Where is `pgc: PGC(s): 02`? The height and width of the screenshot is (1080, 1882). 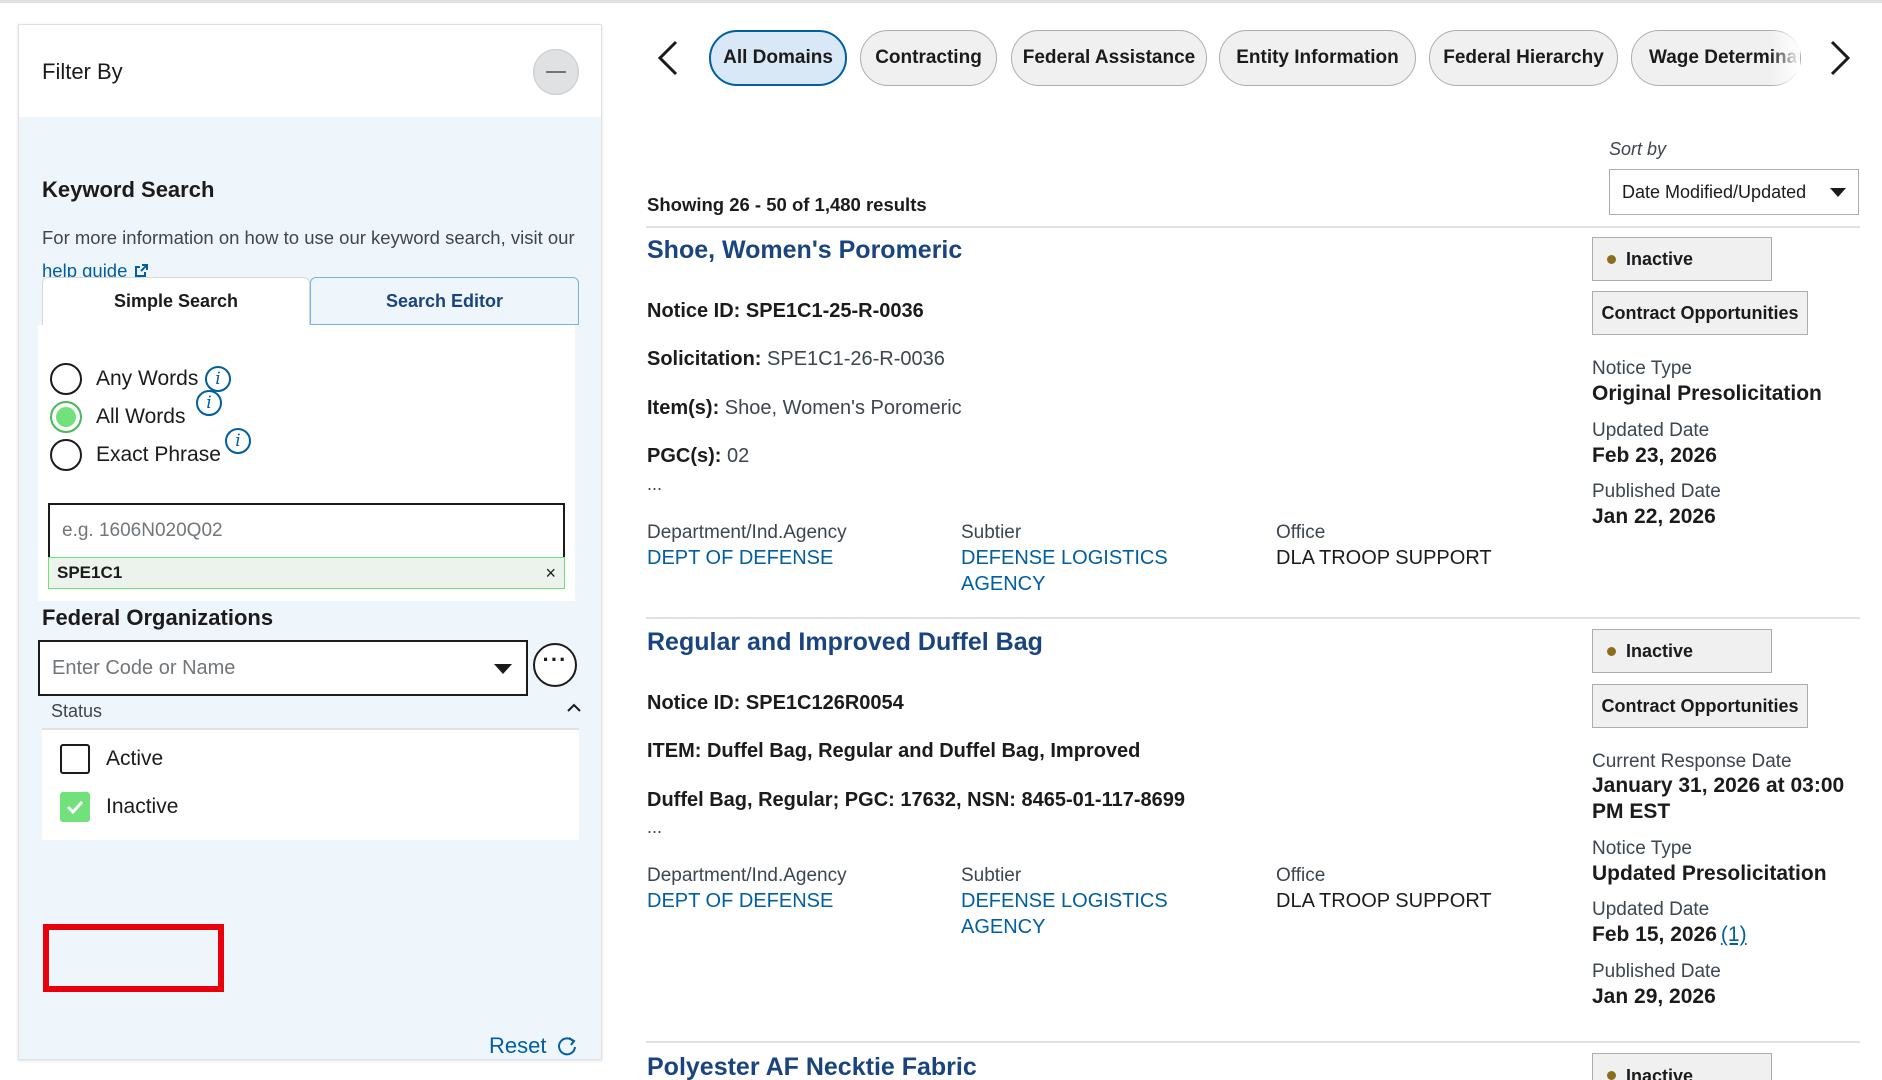 pgc: PGC(s): 02 is located at coordinates (698, 456).